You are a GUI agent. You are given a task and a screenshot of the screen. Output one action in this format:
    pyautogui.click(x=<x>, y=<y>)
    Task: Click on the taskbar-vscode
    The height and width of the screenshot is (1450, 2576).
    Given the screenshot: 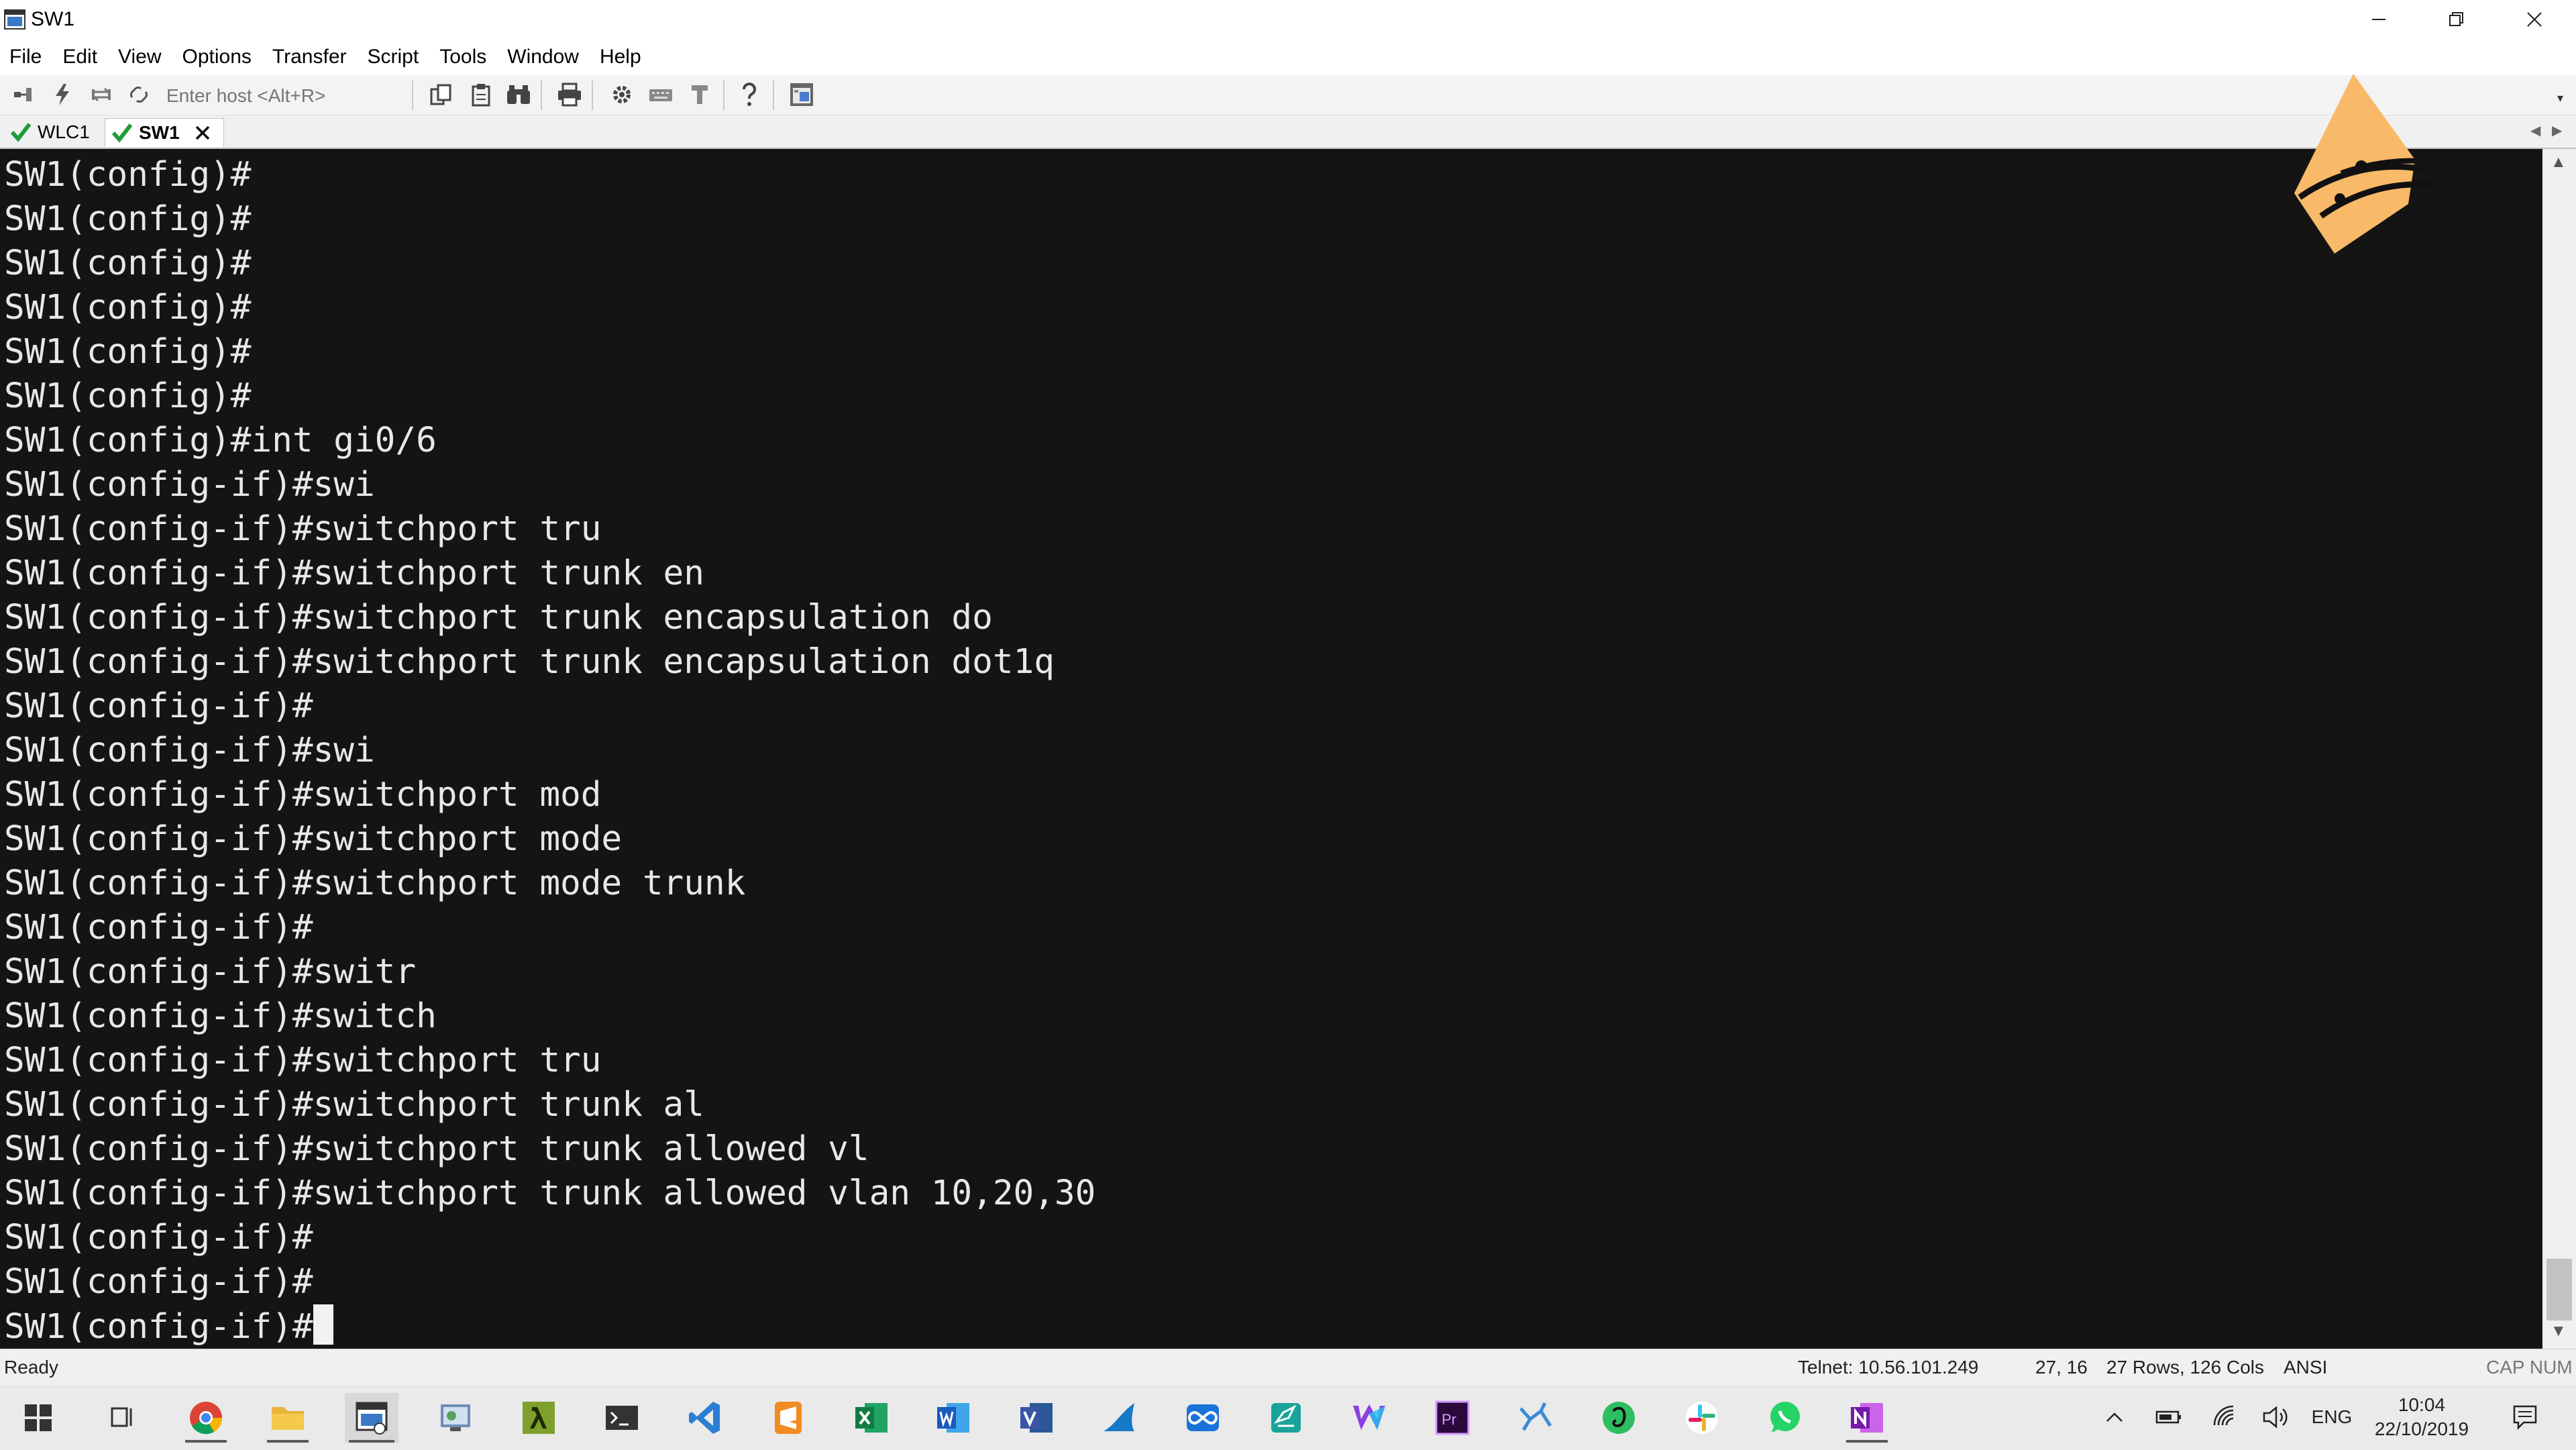 What is the action you would take?
    pyautogui.click(x=705, y=1418)
    